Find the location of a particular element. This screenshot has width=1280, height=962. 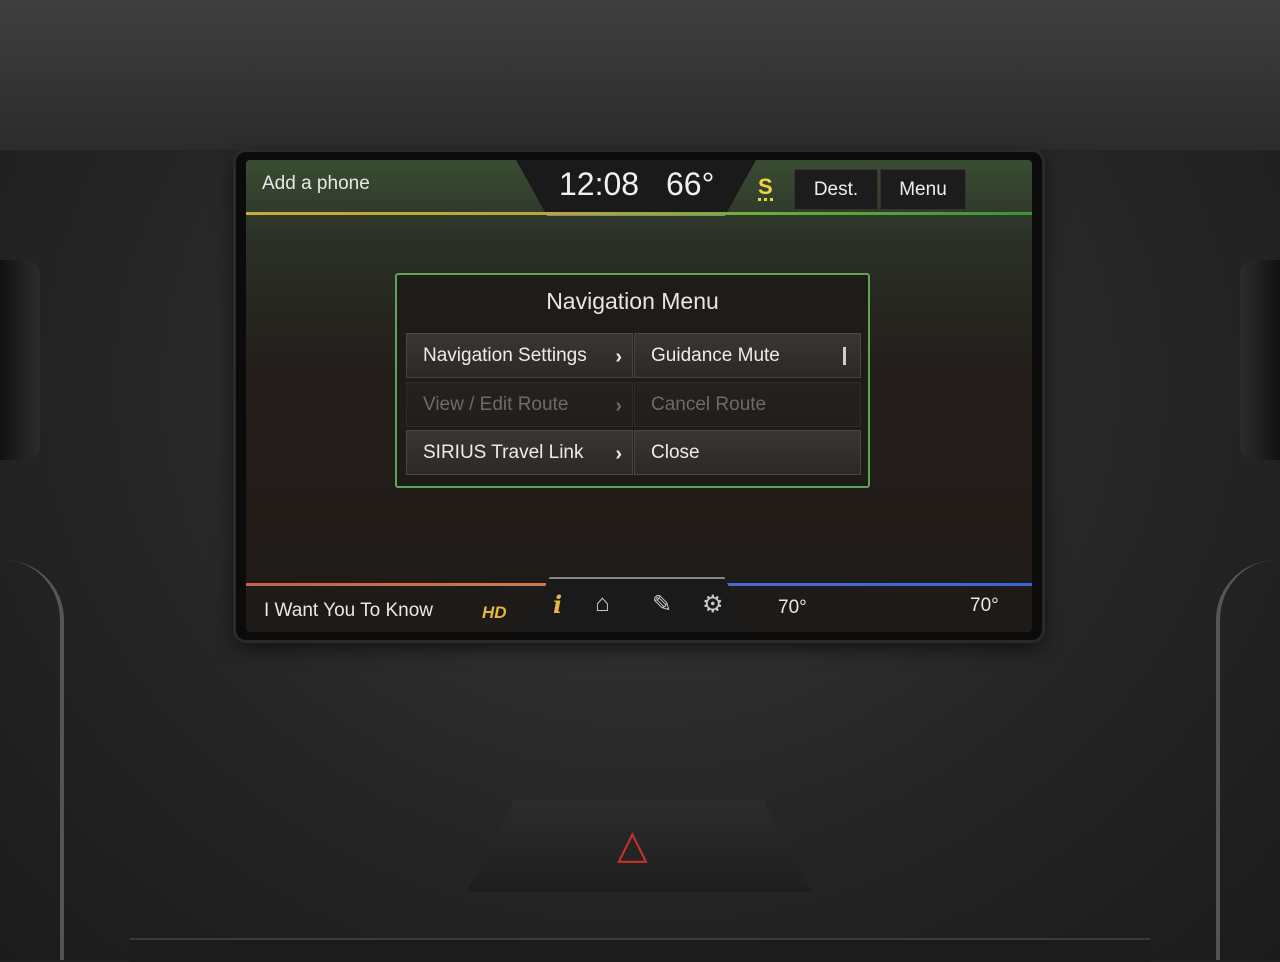

menu-item-label: Navigation Settings is located at coordinates (505, 355).